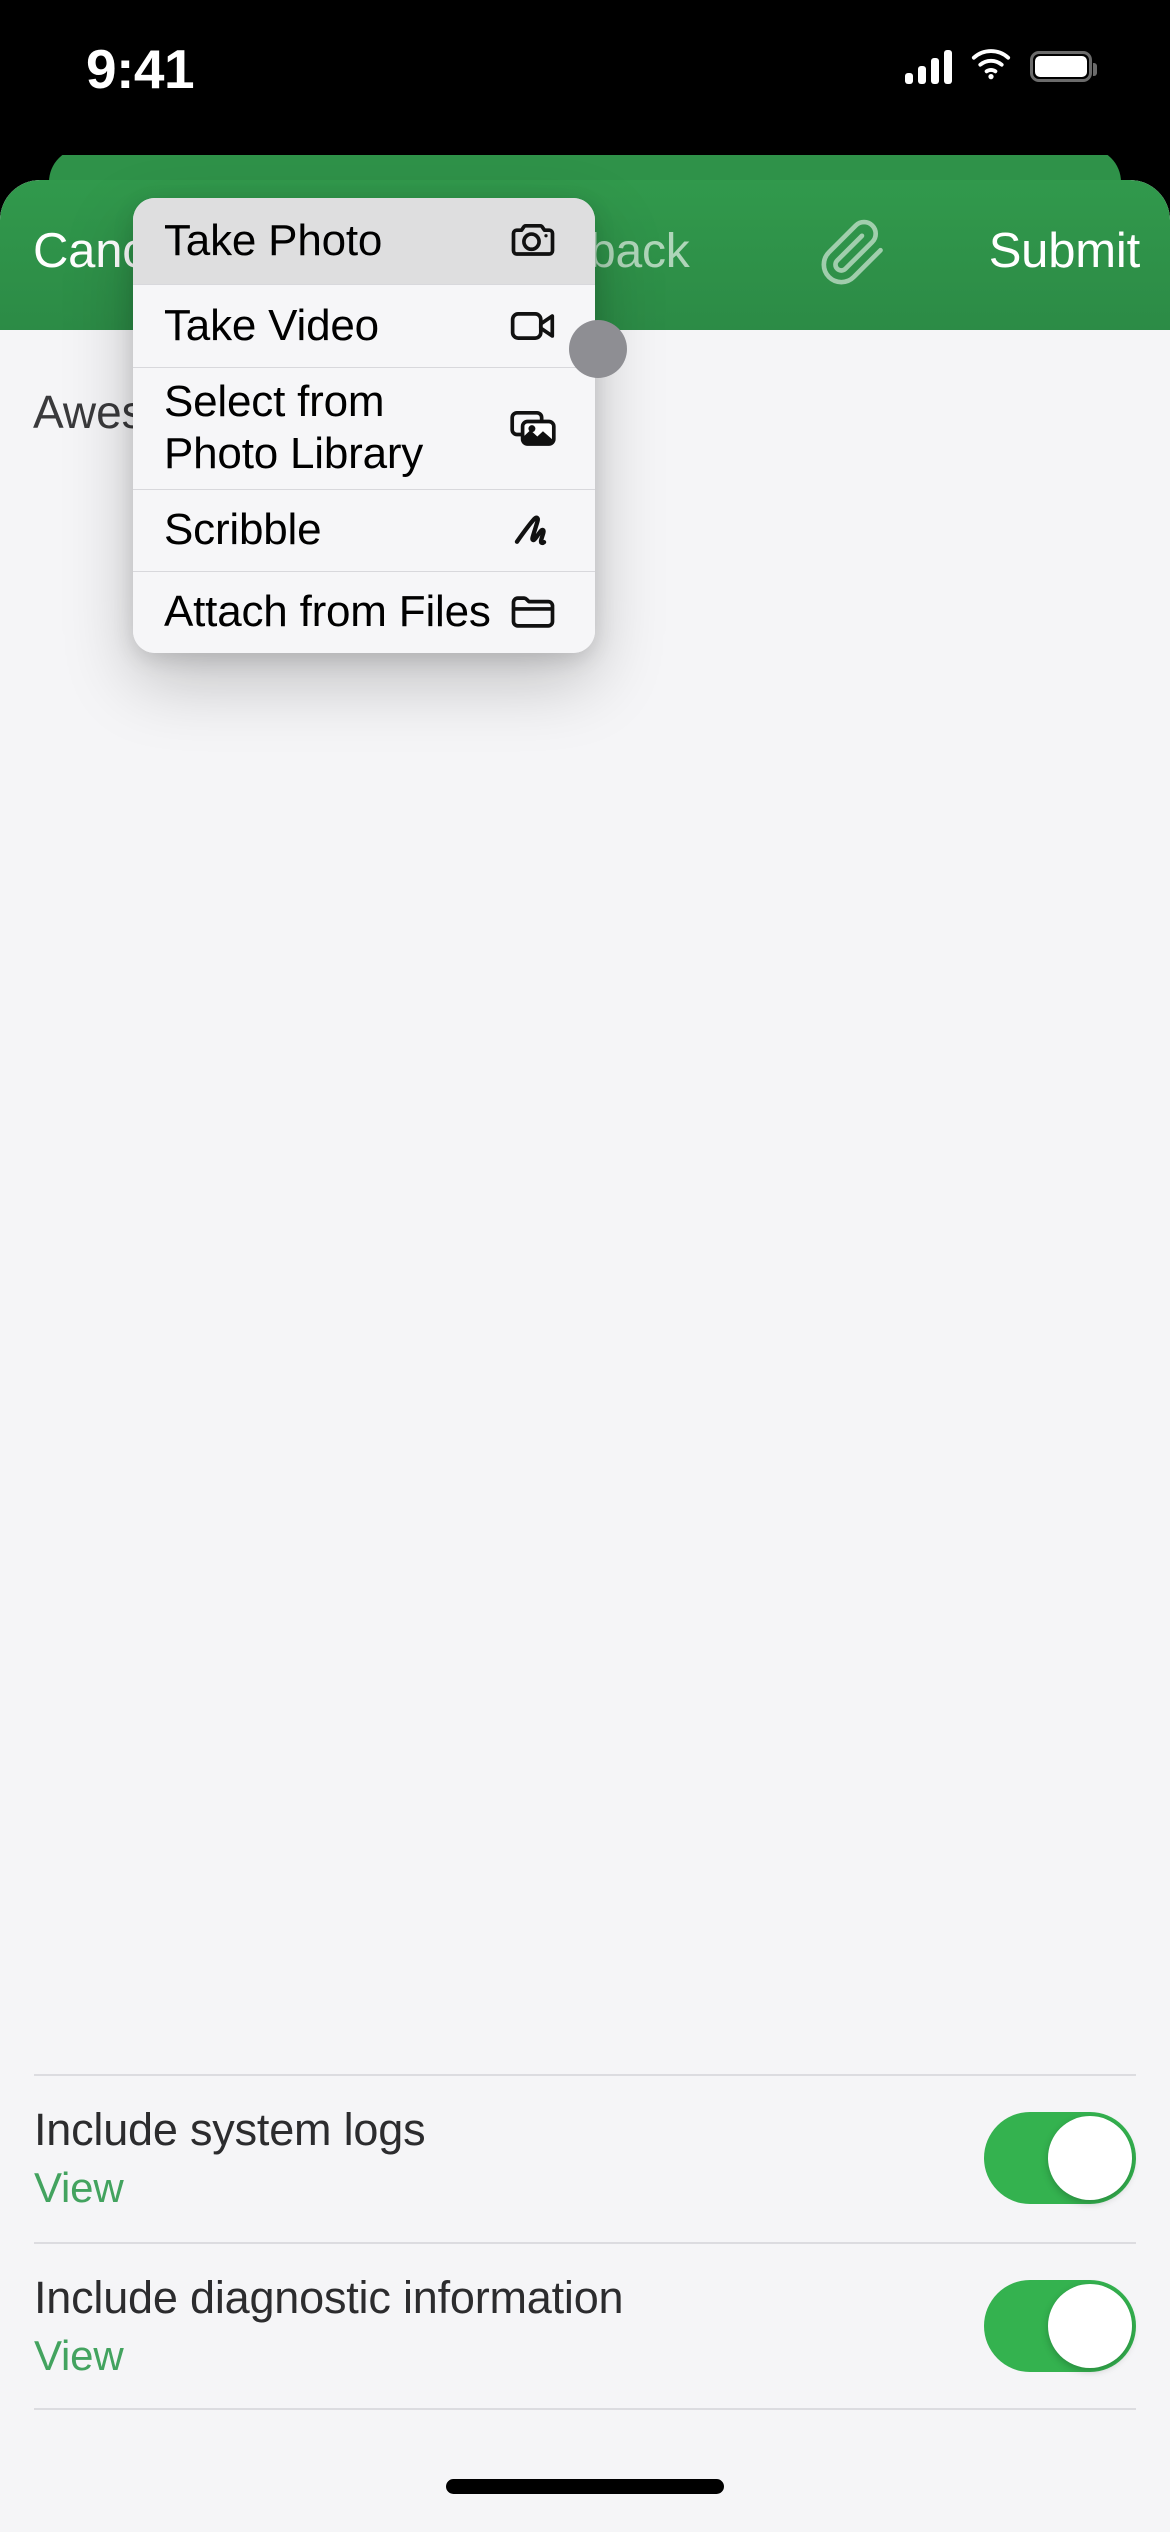  Describe the element at coordinates (364, 530) in the screenshot. I see `menu-item-scribble: Scribble` at that location.